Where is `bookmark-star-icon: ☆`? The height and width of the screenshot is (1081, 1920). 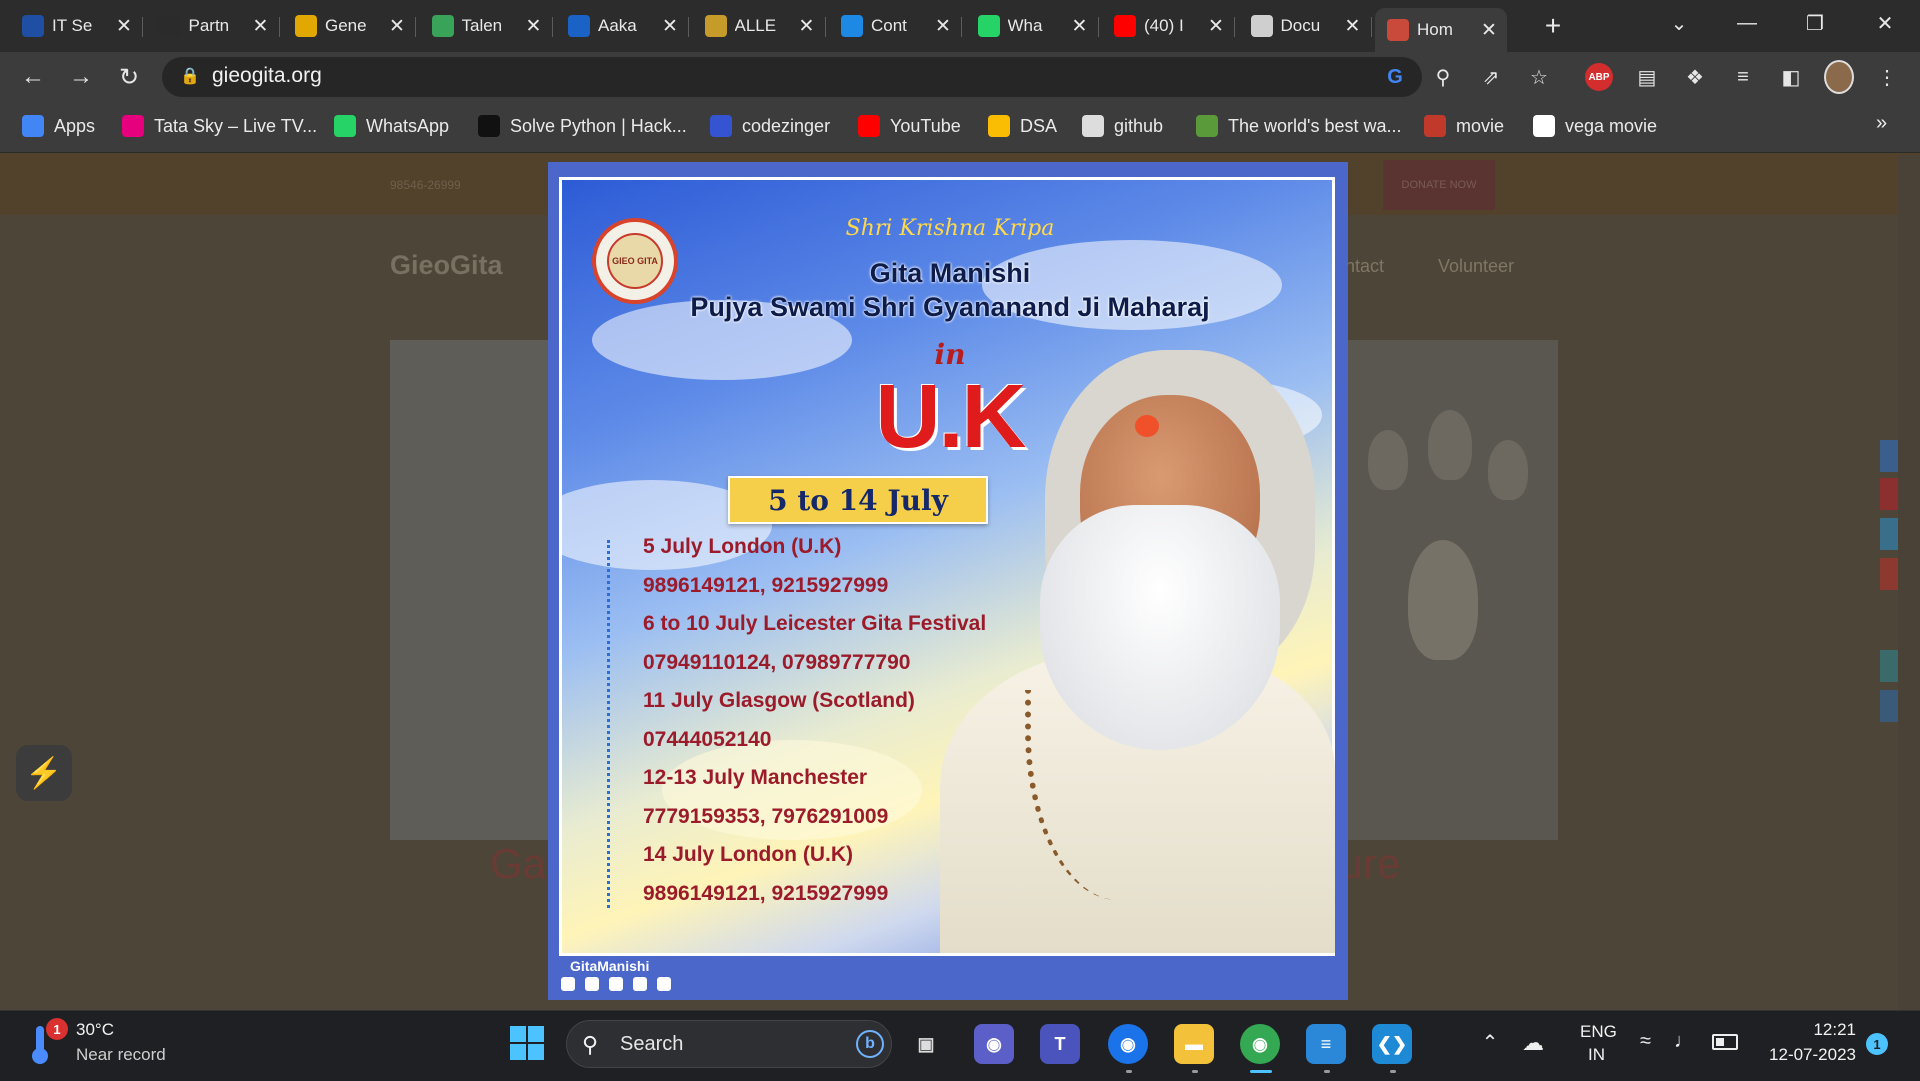 bookmark-star-icon: ☆ is located at coordinates (1539, 77).